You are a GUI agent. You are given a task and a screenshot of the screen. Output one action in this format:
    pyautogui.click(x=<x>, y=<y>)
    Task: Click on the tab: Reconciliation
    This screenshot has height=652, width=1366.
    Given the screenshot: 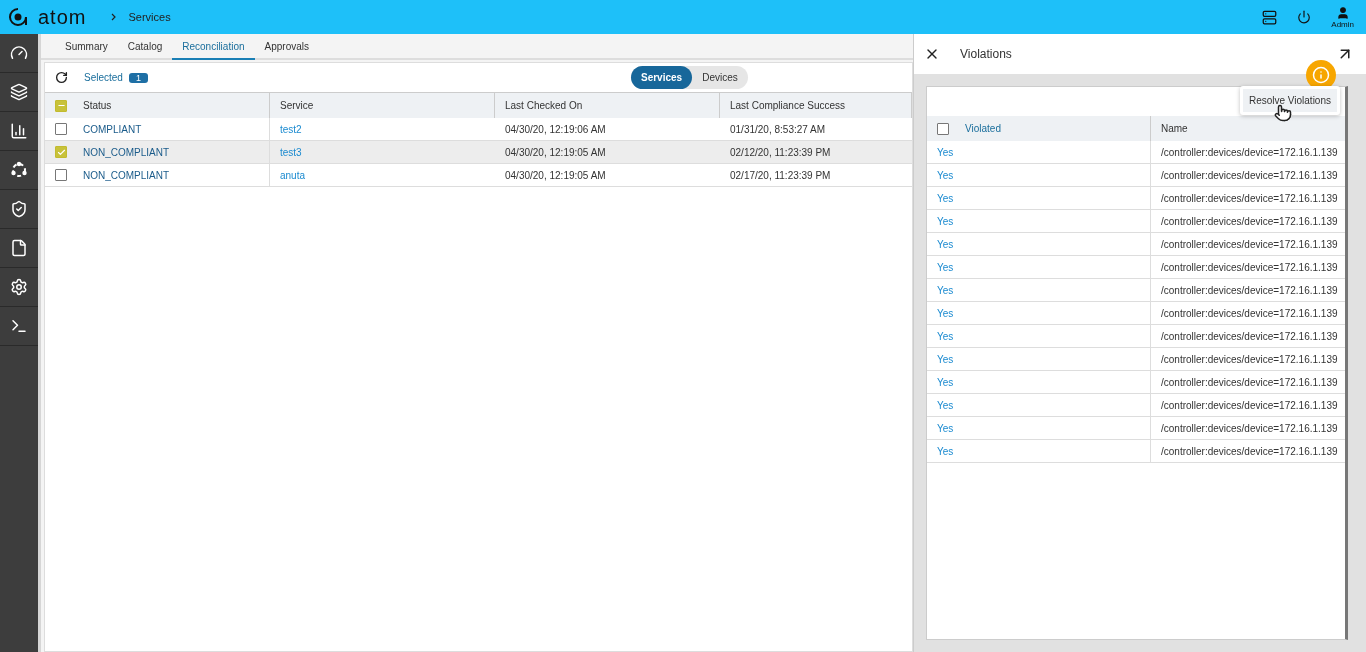 What is the action you would take?
    pyautogui.click(x=213, y=47)
    